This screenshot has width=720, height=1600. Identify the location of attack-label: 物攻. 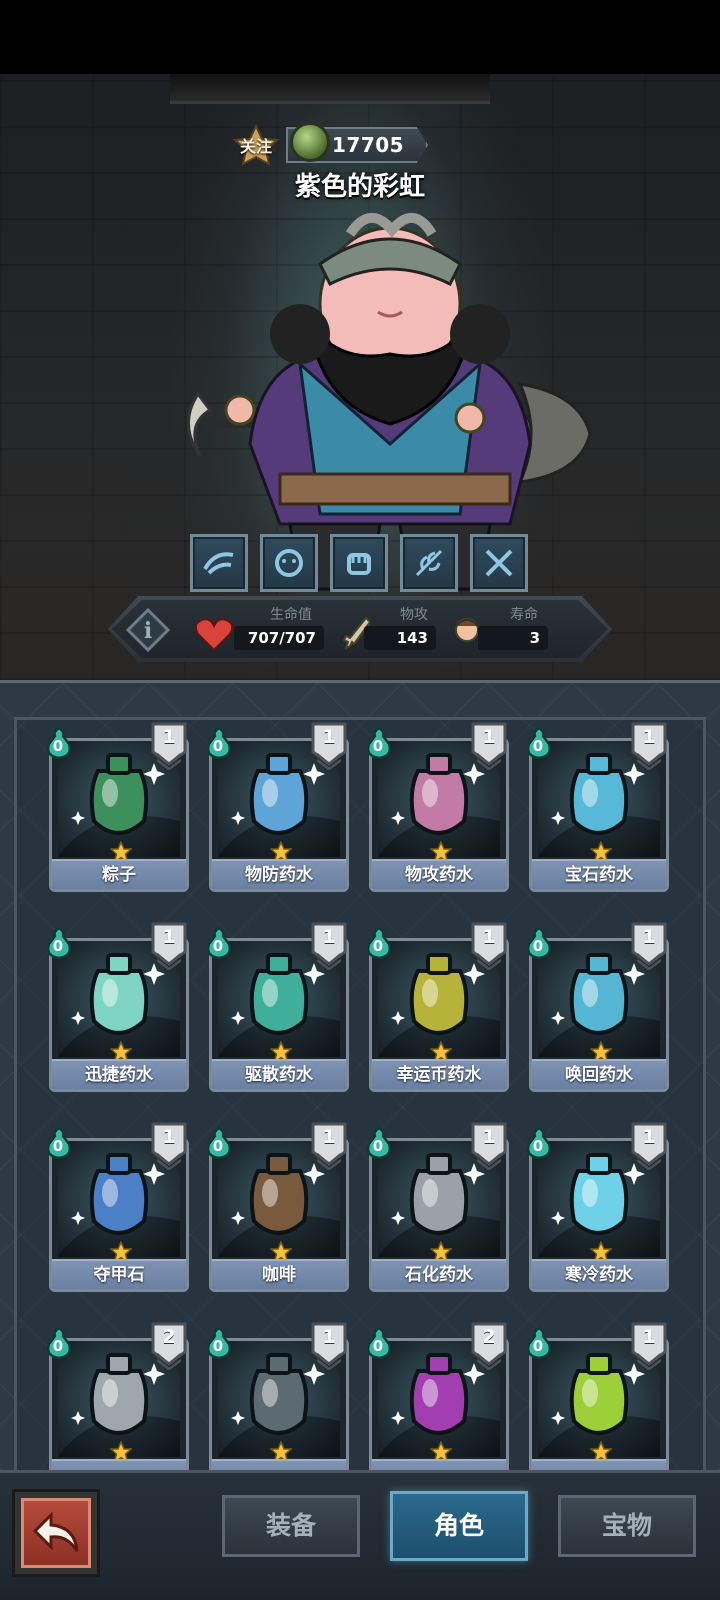
(414, 615).